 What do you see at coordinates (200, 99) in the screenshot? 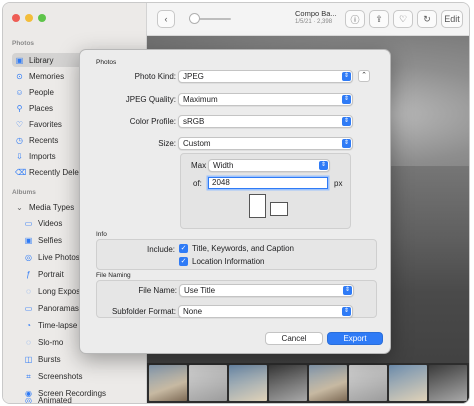
I see `jpeg-quality-value: Maximum` at bounding box center [200, 99].